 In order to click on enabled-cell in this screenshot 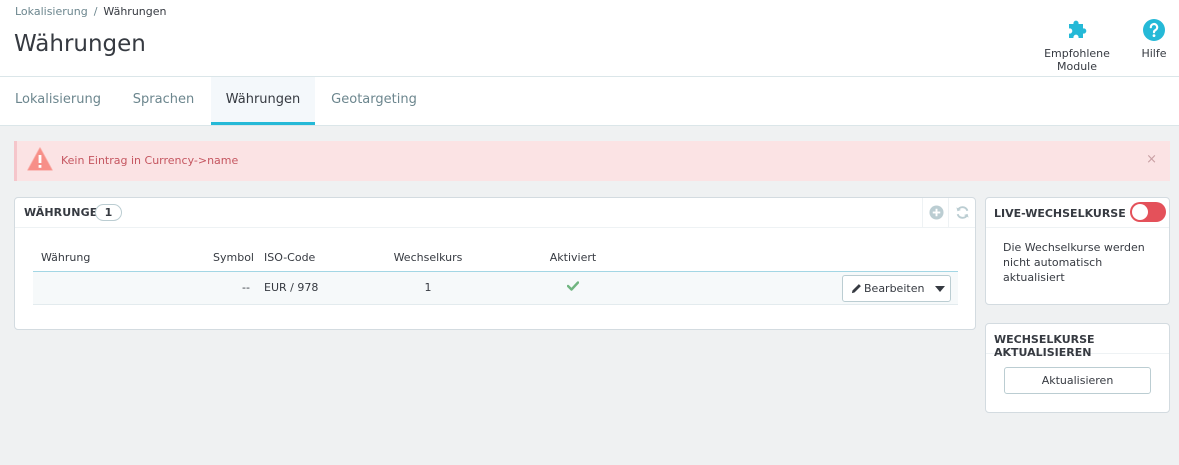, I will do `click(573, 287)`.